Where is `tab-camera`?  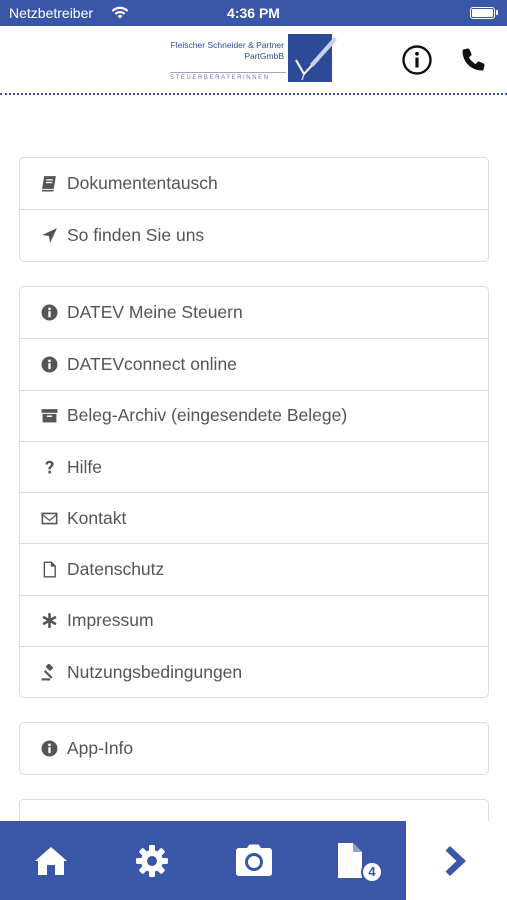
tab-camera is located at coordinates (253, 860).